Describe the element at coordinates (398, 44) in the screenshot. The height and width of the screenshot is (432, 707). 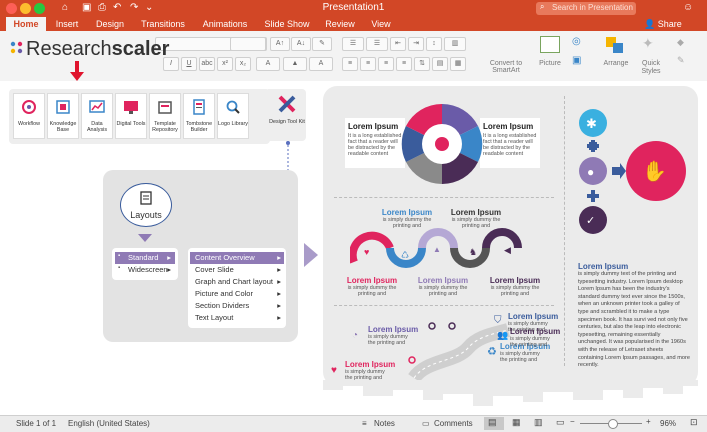
I see `decrease-indent-icon: ⇤` at that location.